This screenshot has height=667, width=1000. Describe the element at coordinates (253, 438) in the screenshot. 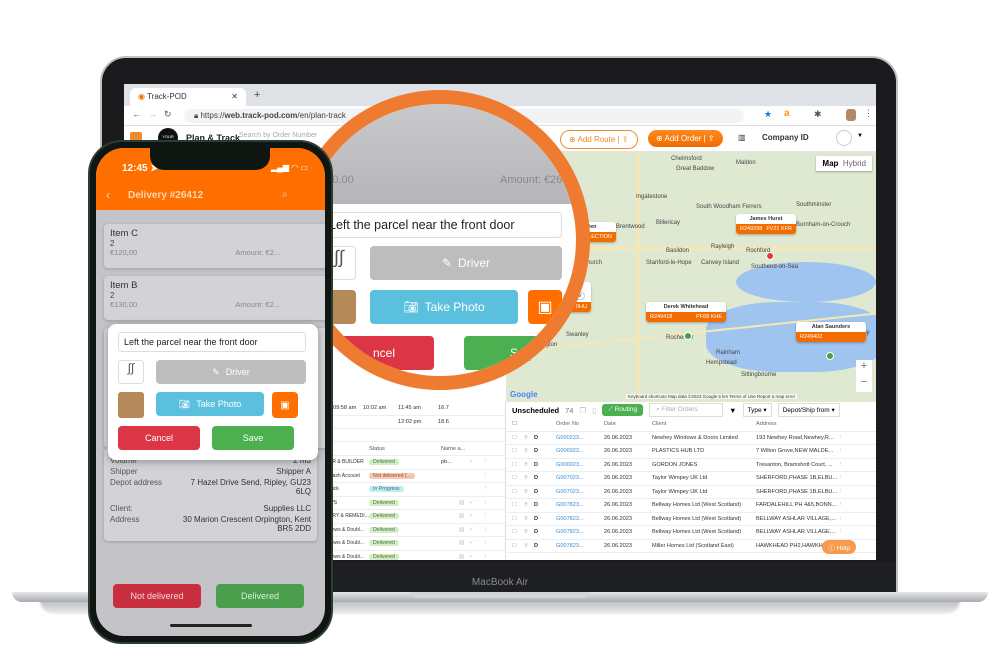

I see `save-button: Save` at that location.